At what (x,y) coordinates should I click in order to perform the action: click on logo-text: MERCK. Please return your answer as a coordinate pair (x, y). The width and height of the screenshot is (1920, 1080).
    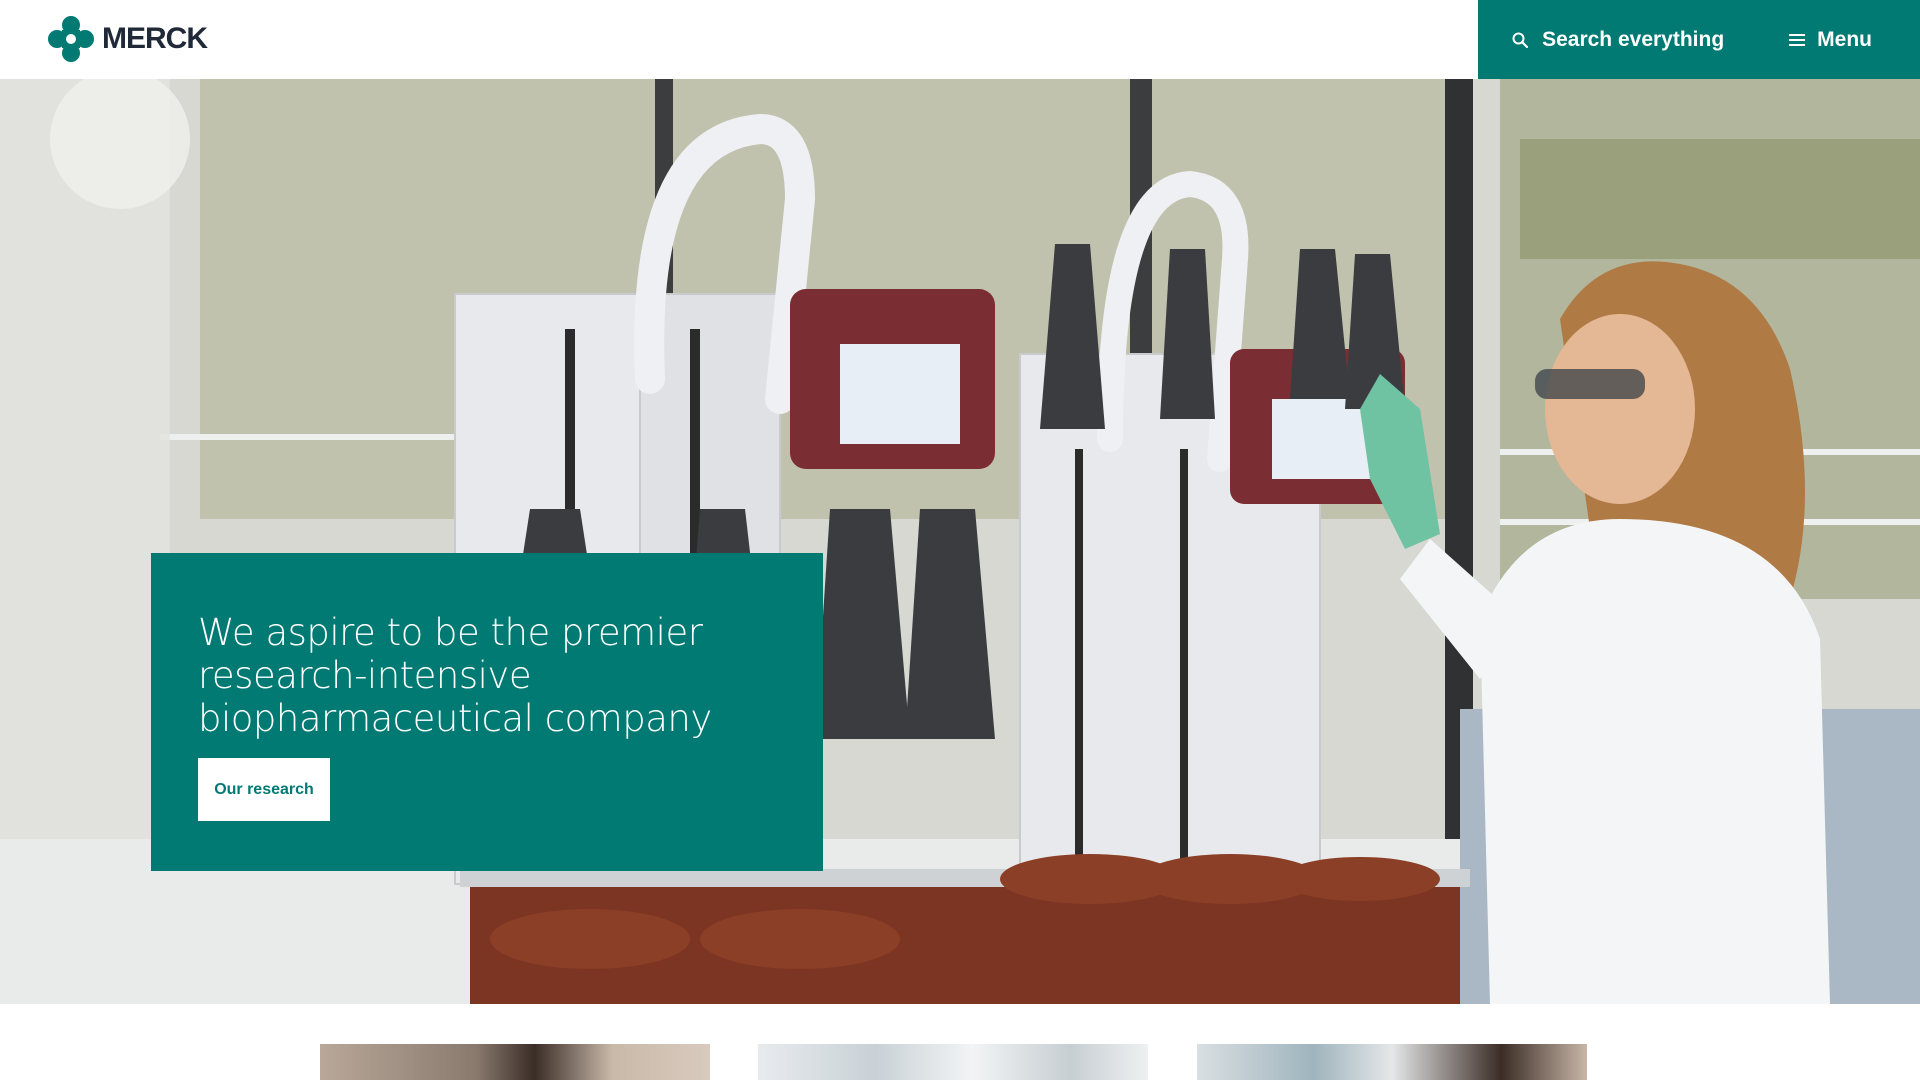
    Looking at the image, I should click on (155, 38).